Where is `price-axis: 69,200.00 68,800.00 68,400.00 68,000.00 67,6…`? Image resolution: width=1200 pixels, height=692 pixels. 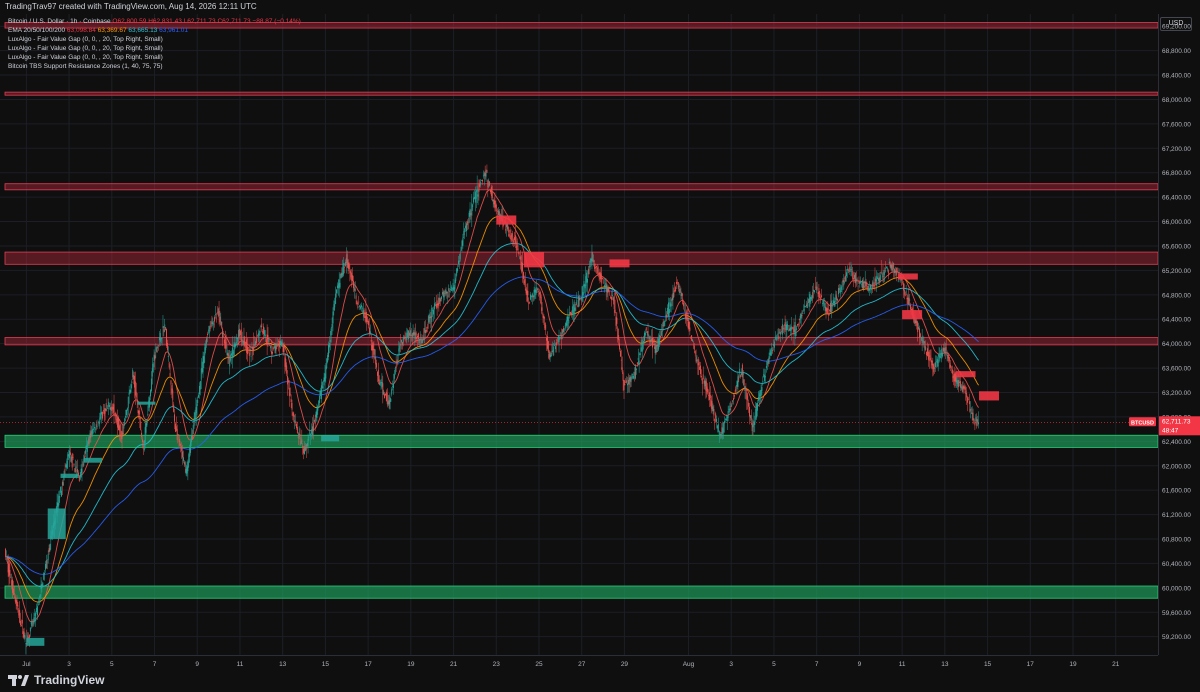 price-axis: 69,200.00 68,800.00 68,400.00 68,000.00 67,6… is located at coordinates (1179, 334).